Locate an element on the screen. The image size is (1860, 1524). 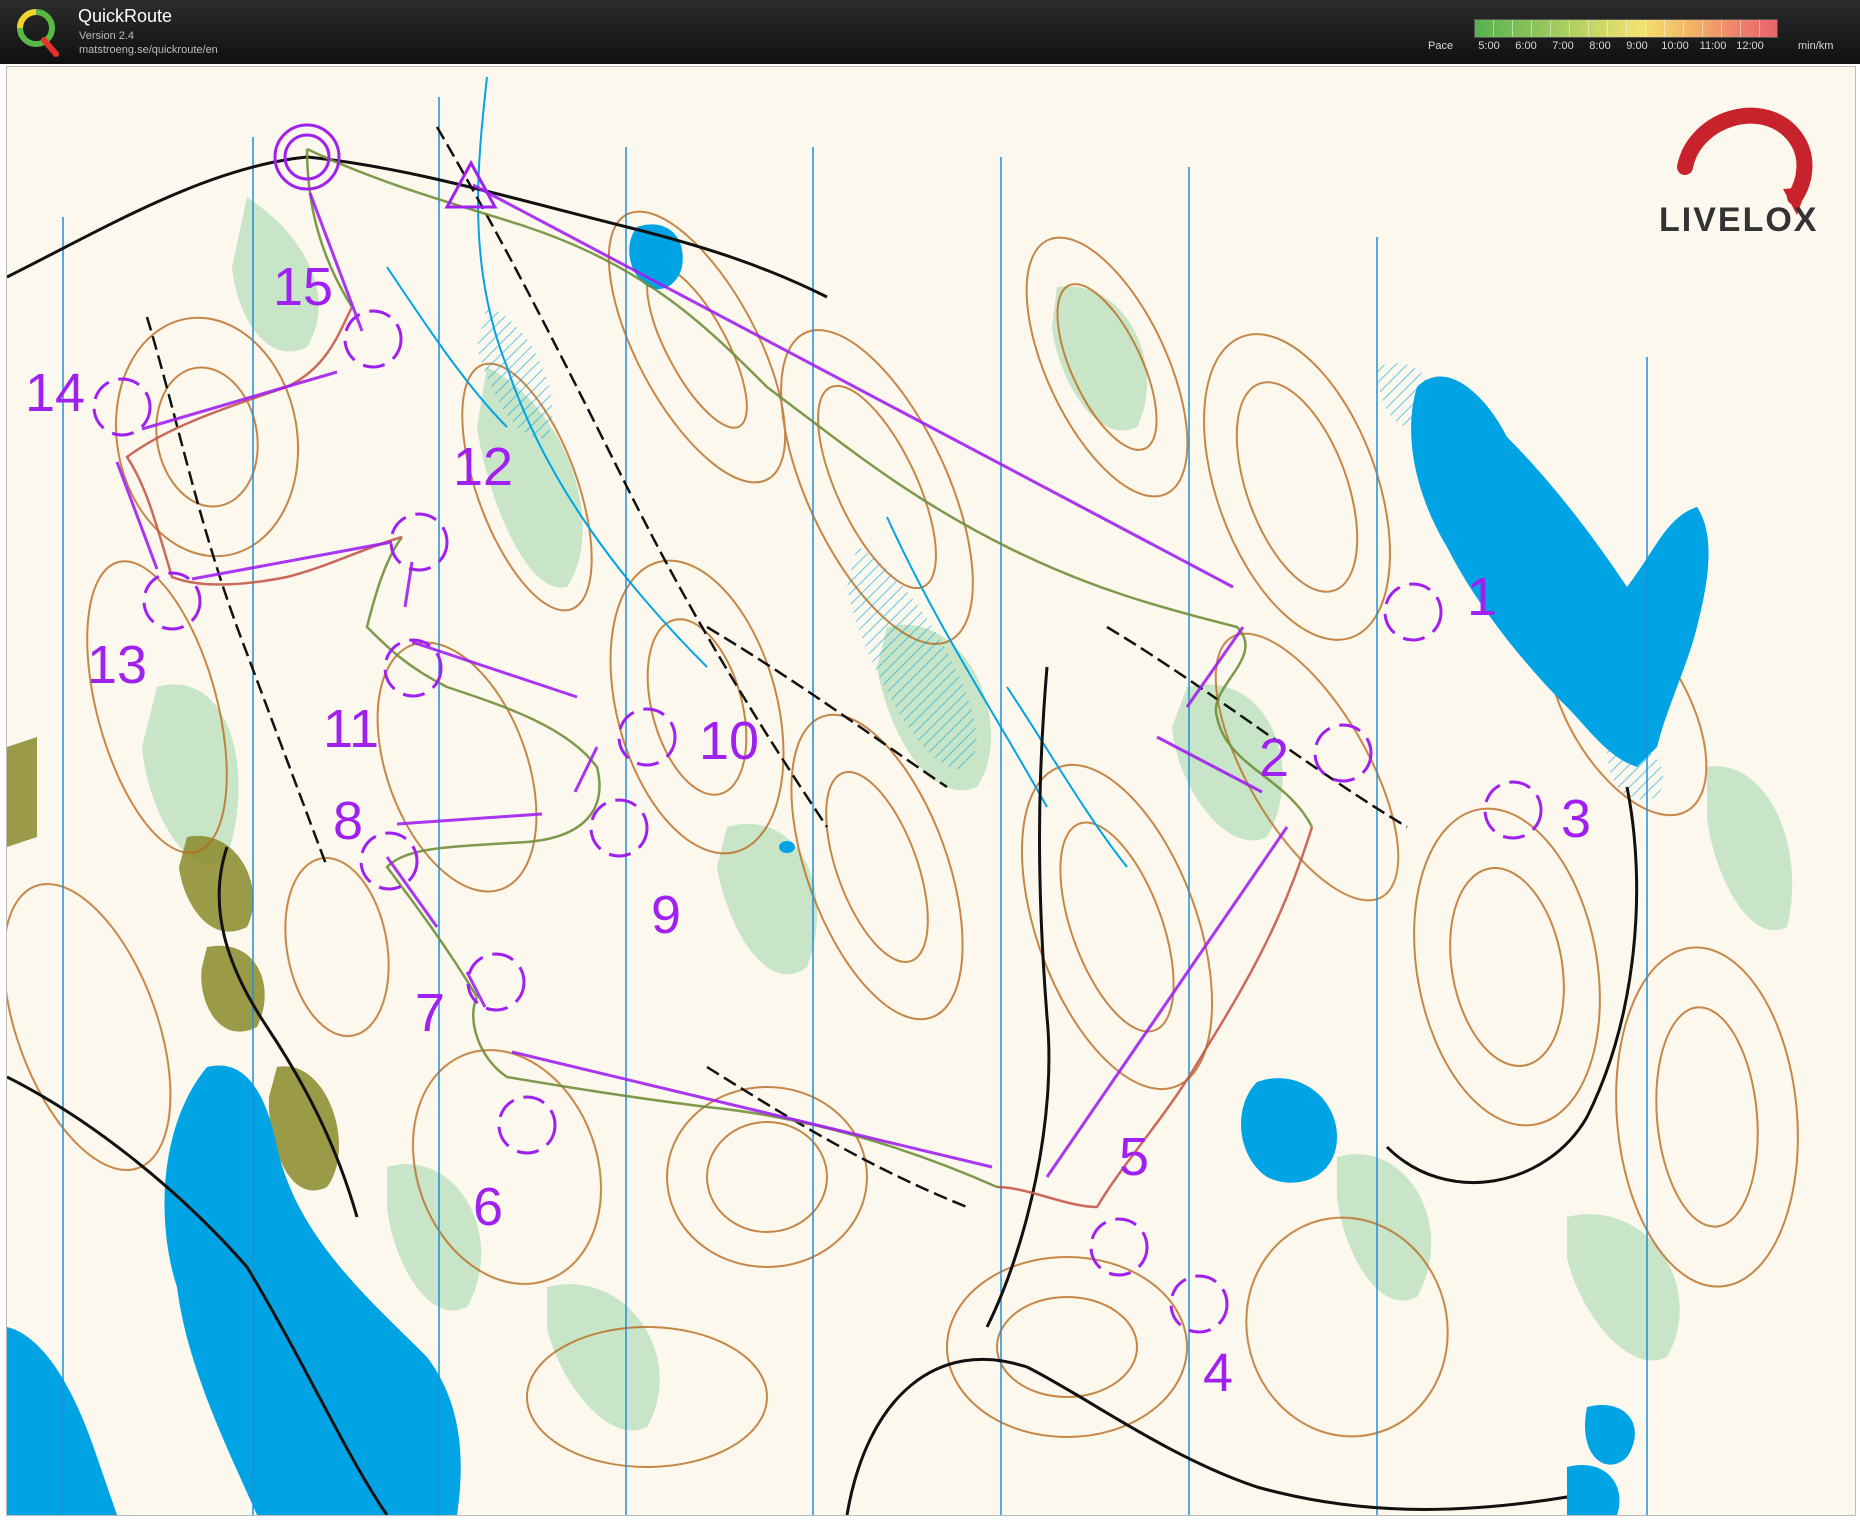
control-number: 2 is located at coordinates (1274, 758).